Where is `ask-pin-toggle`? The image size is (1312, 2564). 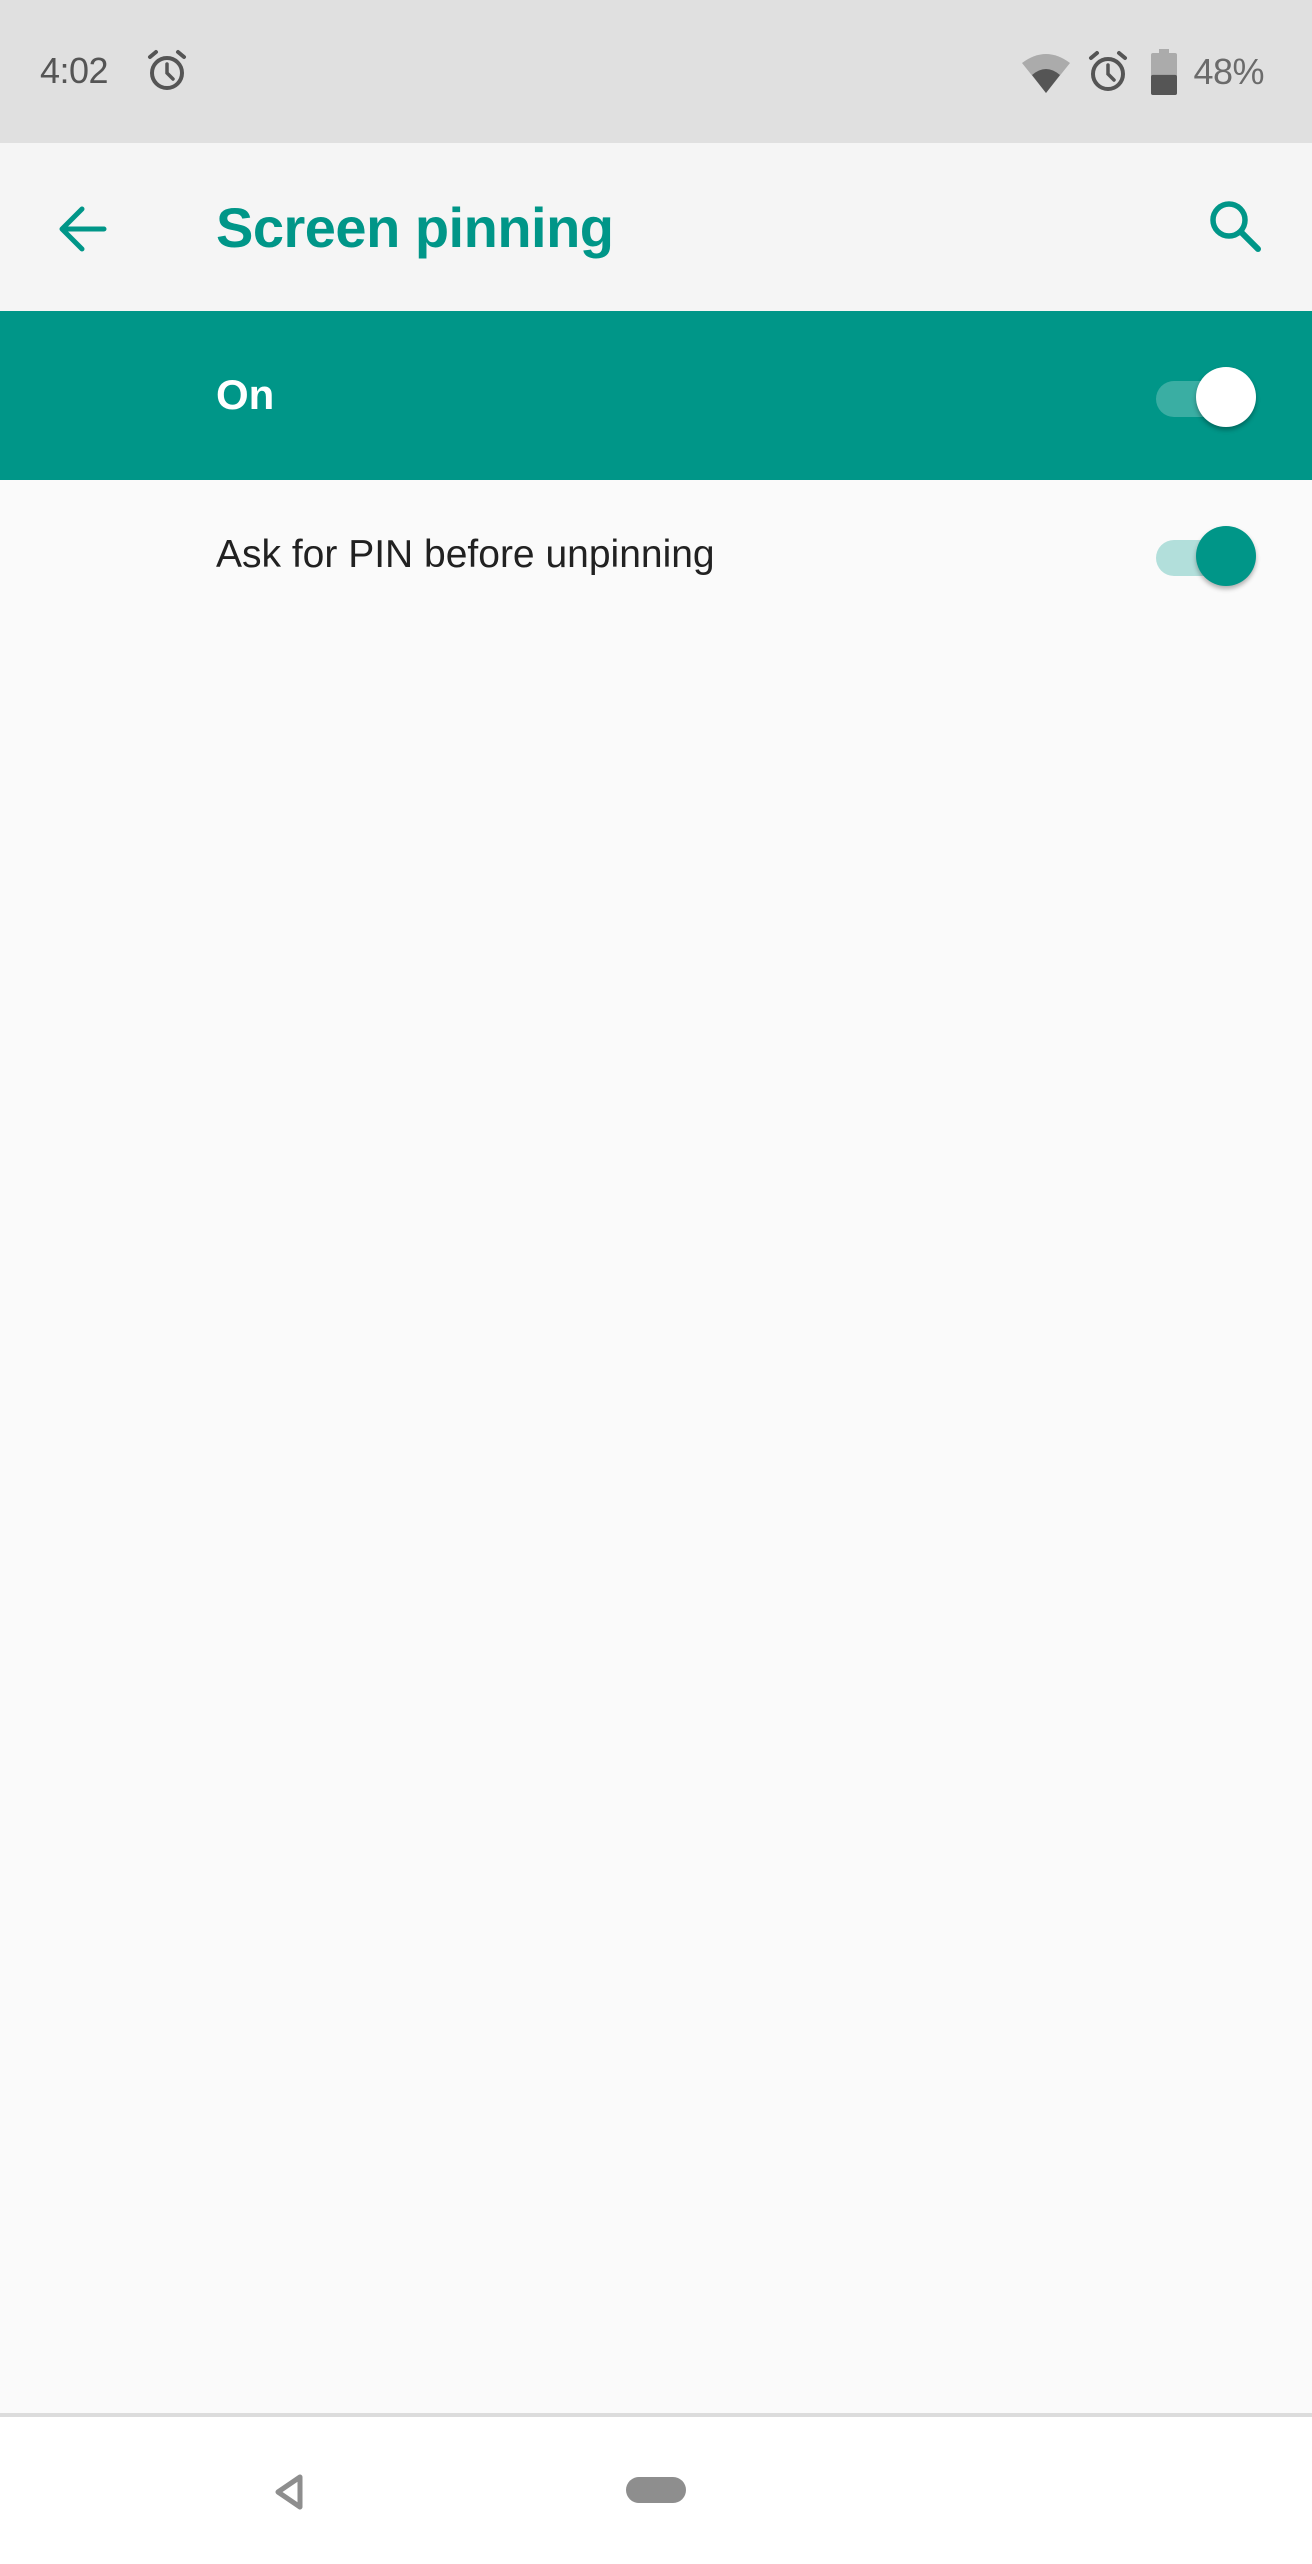 ask-pin-toggle is located at coordinates (1204, 556).